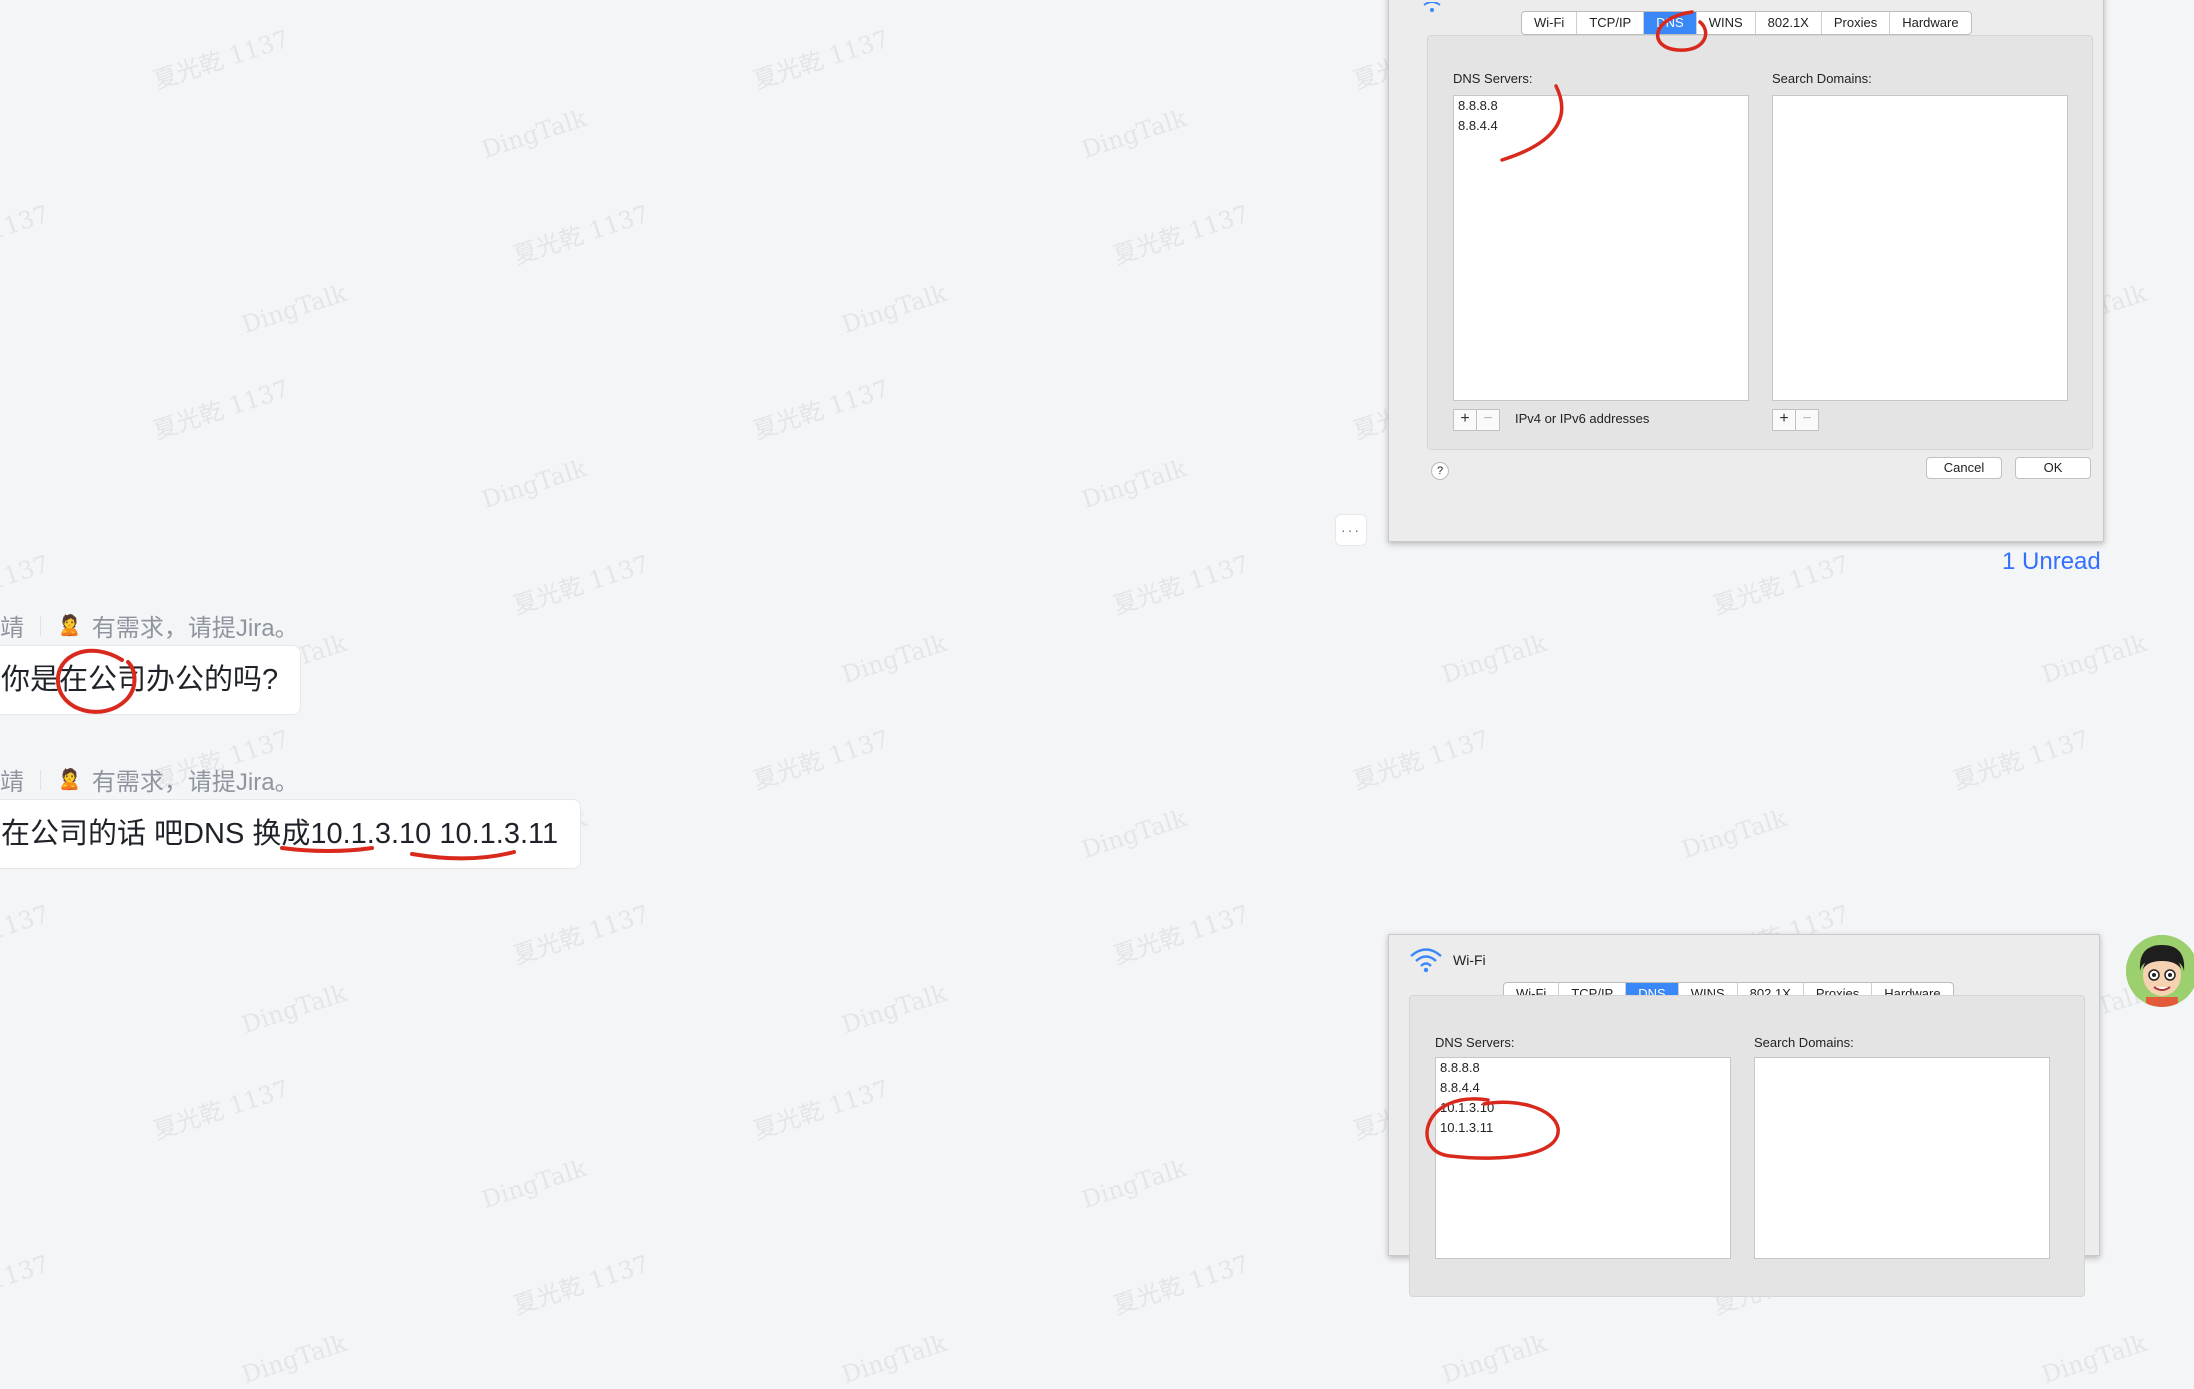 Image resolution: width=2194 pixels, height=1389 pixels. Describe the element at coordinates (2051, 562) in the screenshot. I see `unread-indicator: 1 Unread` at that location.